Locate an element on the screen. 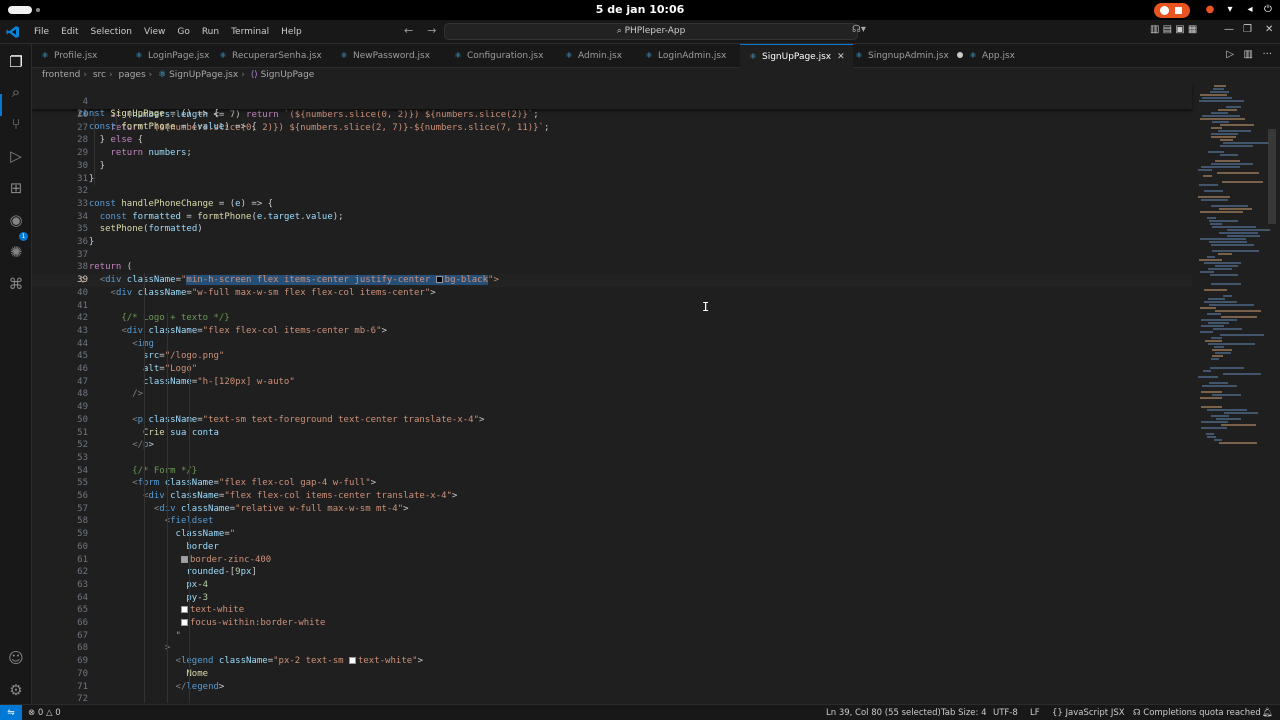 This screenshot has width=1280, height=720. code-line: 54 {/* Form */} is located at coordinates (612, 471).